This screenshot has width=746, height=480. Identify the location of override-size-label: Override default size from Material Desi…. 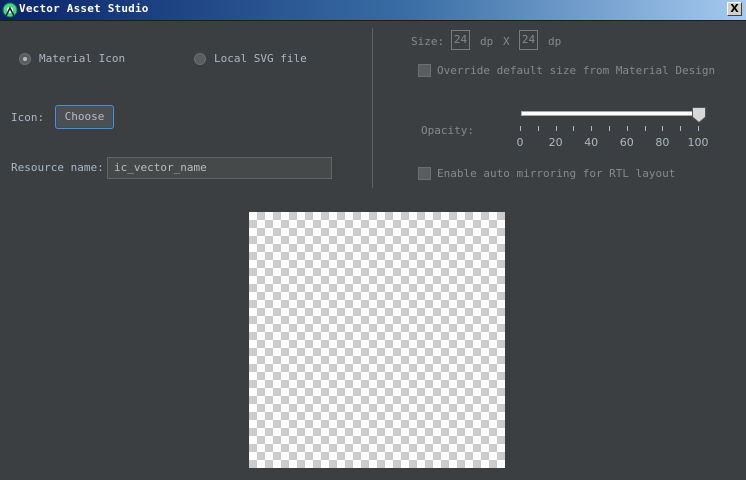
(576, 70).